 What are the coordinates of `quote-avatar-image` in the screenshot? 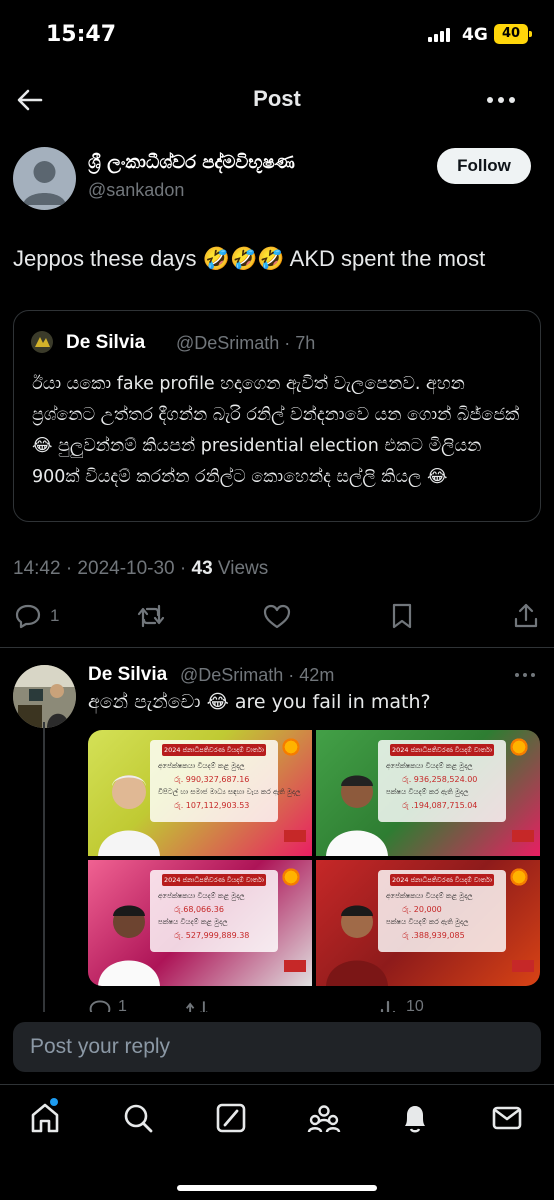 It's located at (42, 342).